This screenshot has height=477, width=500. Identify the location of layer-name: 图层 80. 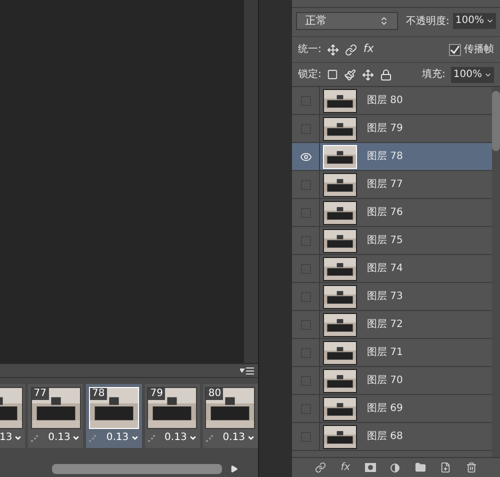
(385, 101).